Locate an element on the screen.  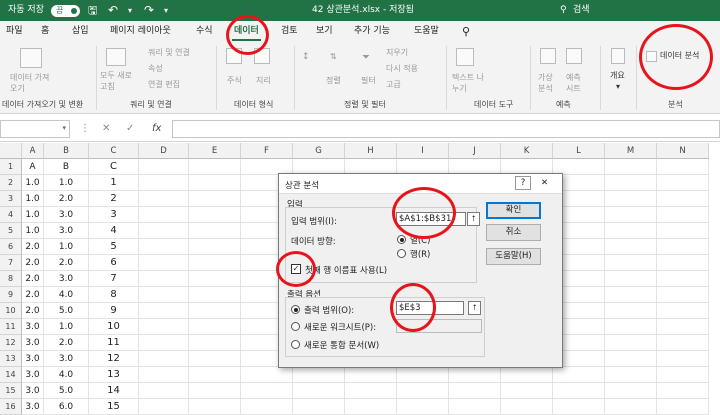
filter-icon: ⏷ is located at coordinates (366, 57).